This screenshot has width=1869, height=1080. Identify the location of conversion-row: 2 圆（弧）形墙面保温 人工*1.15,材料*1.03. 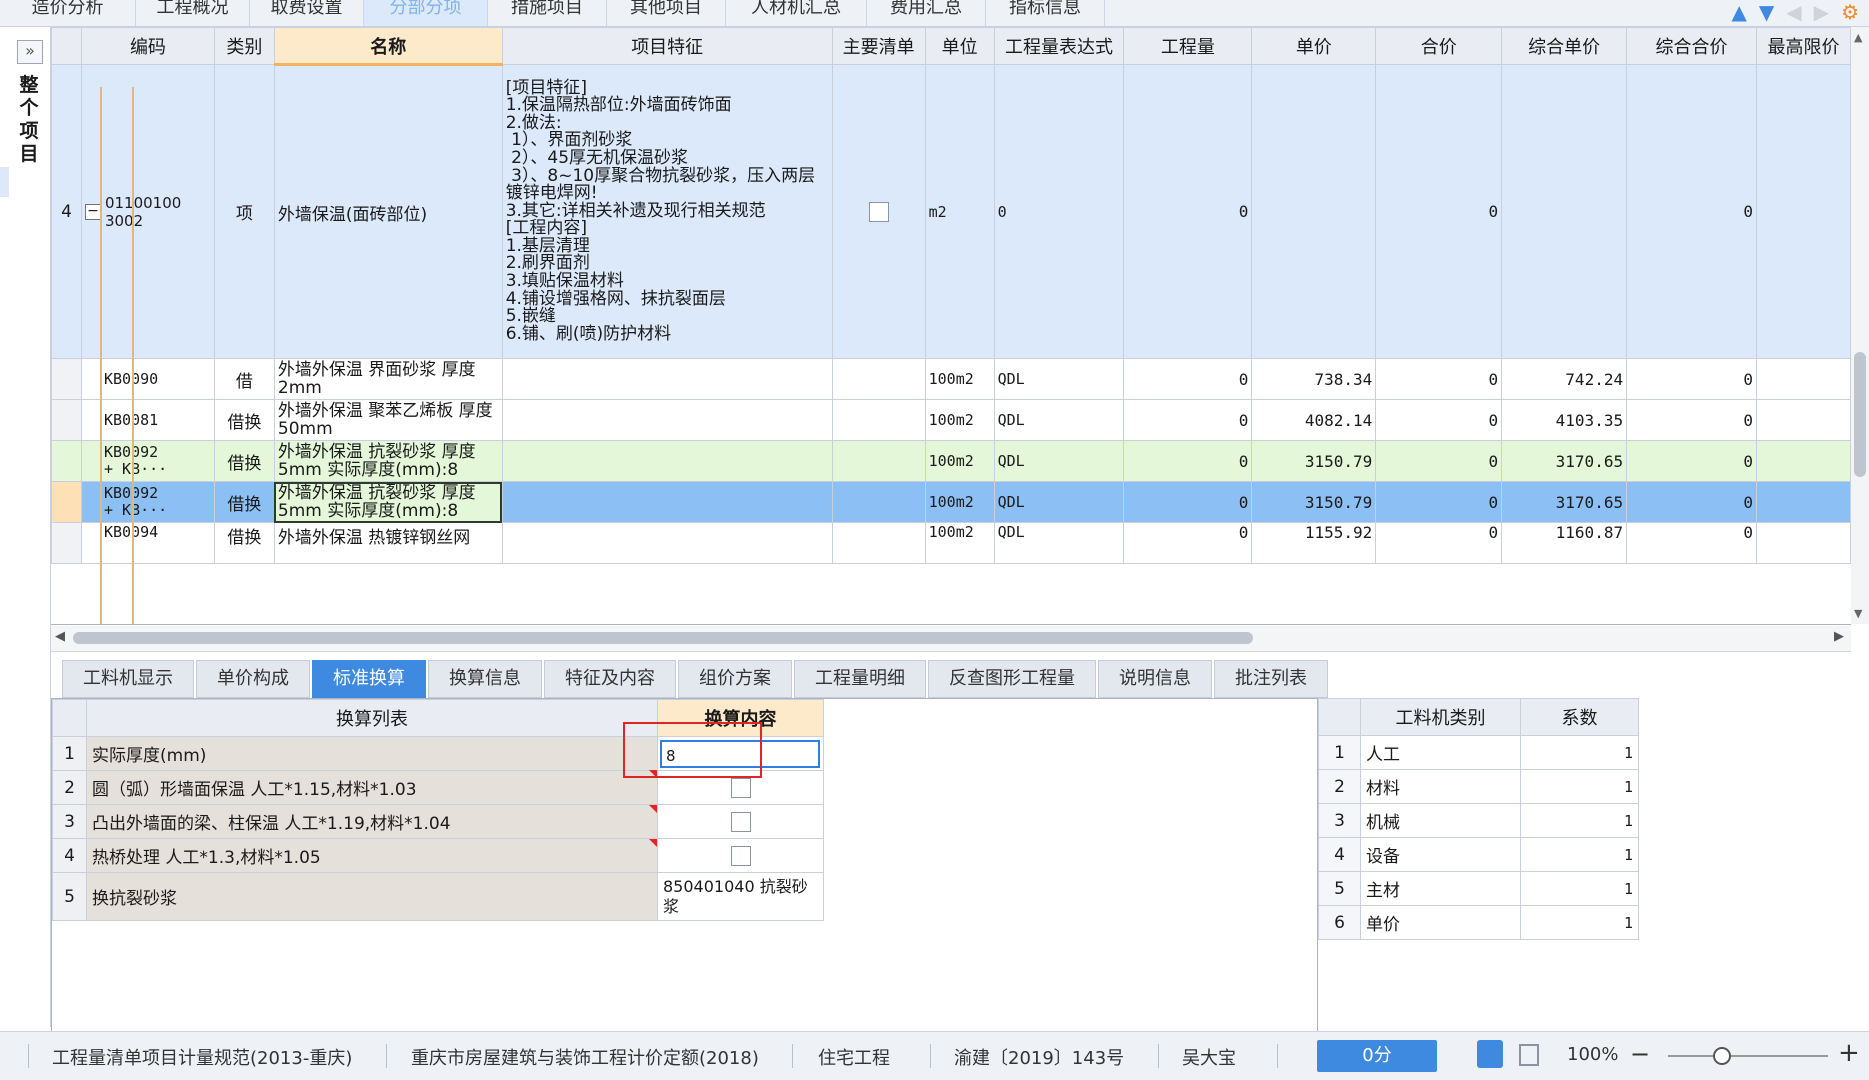
(438, 787).